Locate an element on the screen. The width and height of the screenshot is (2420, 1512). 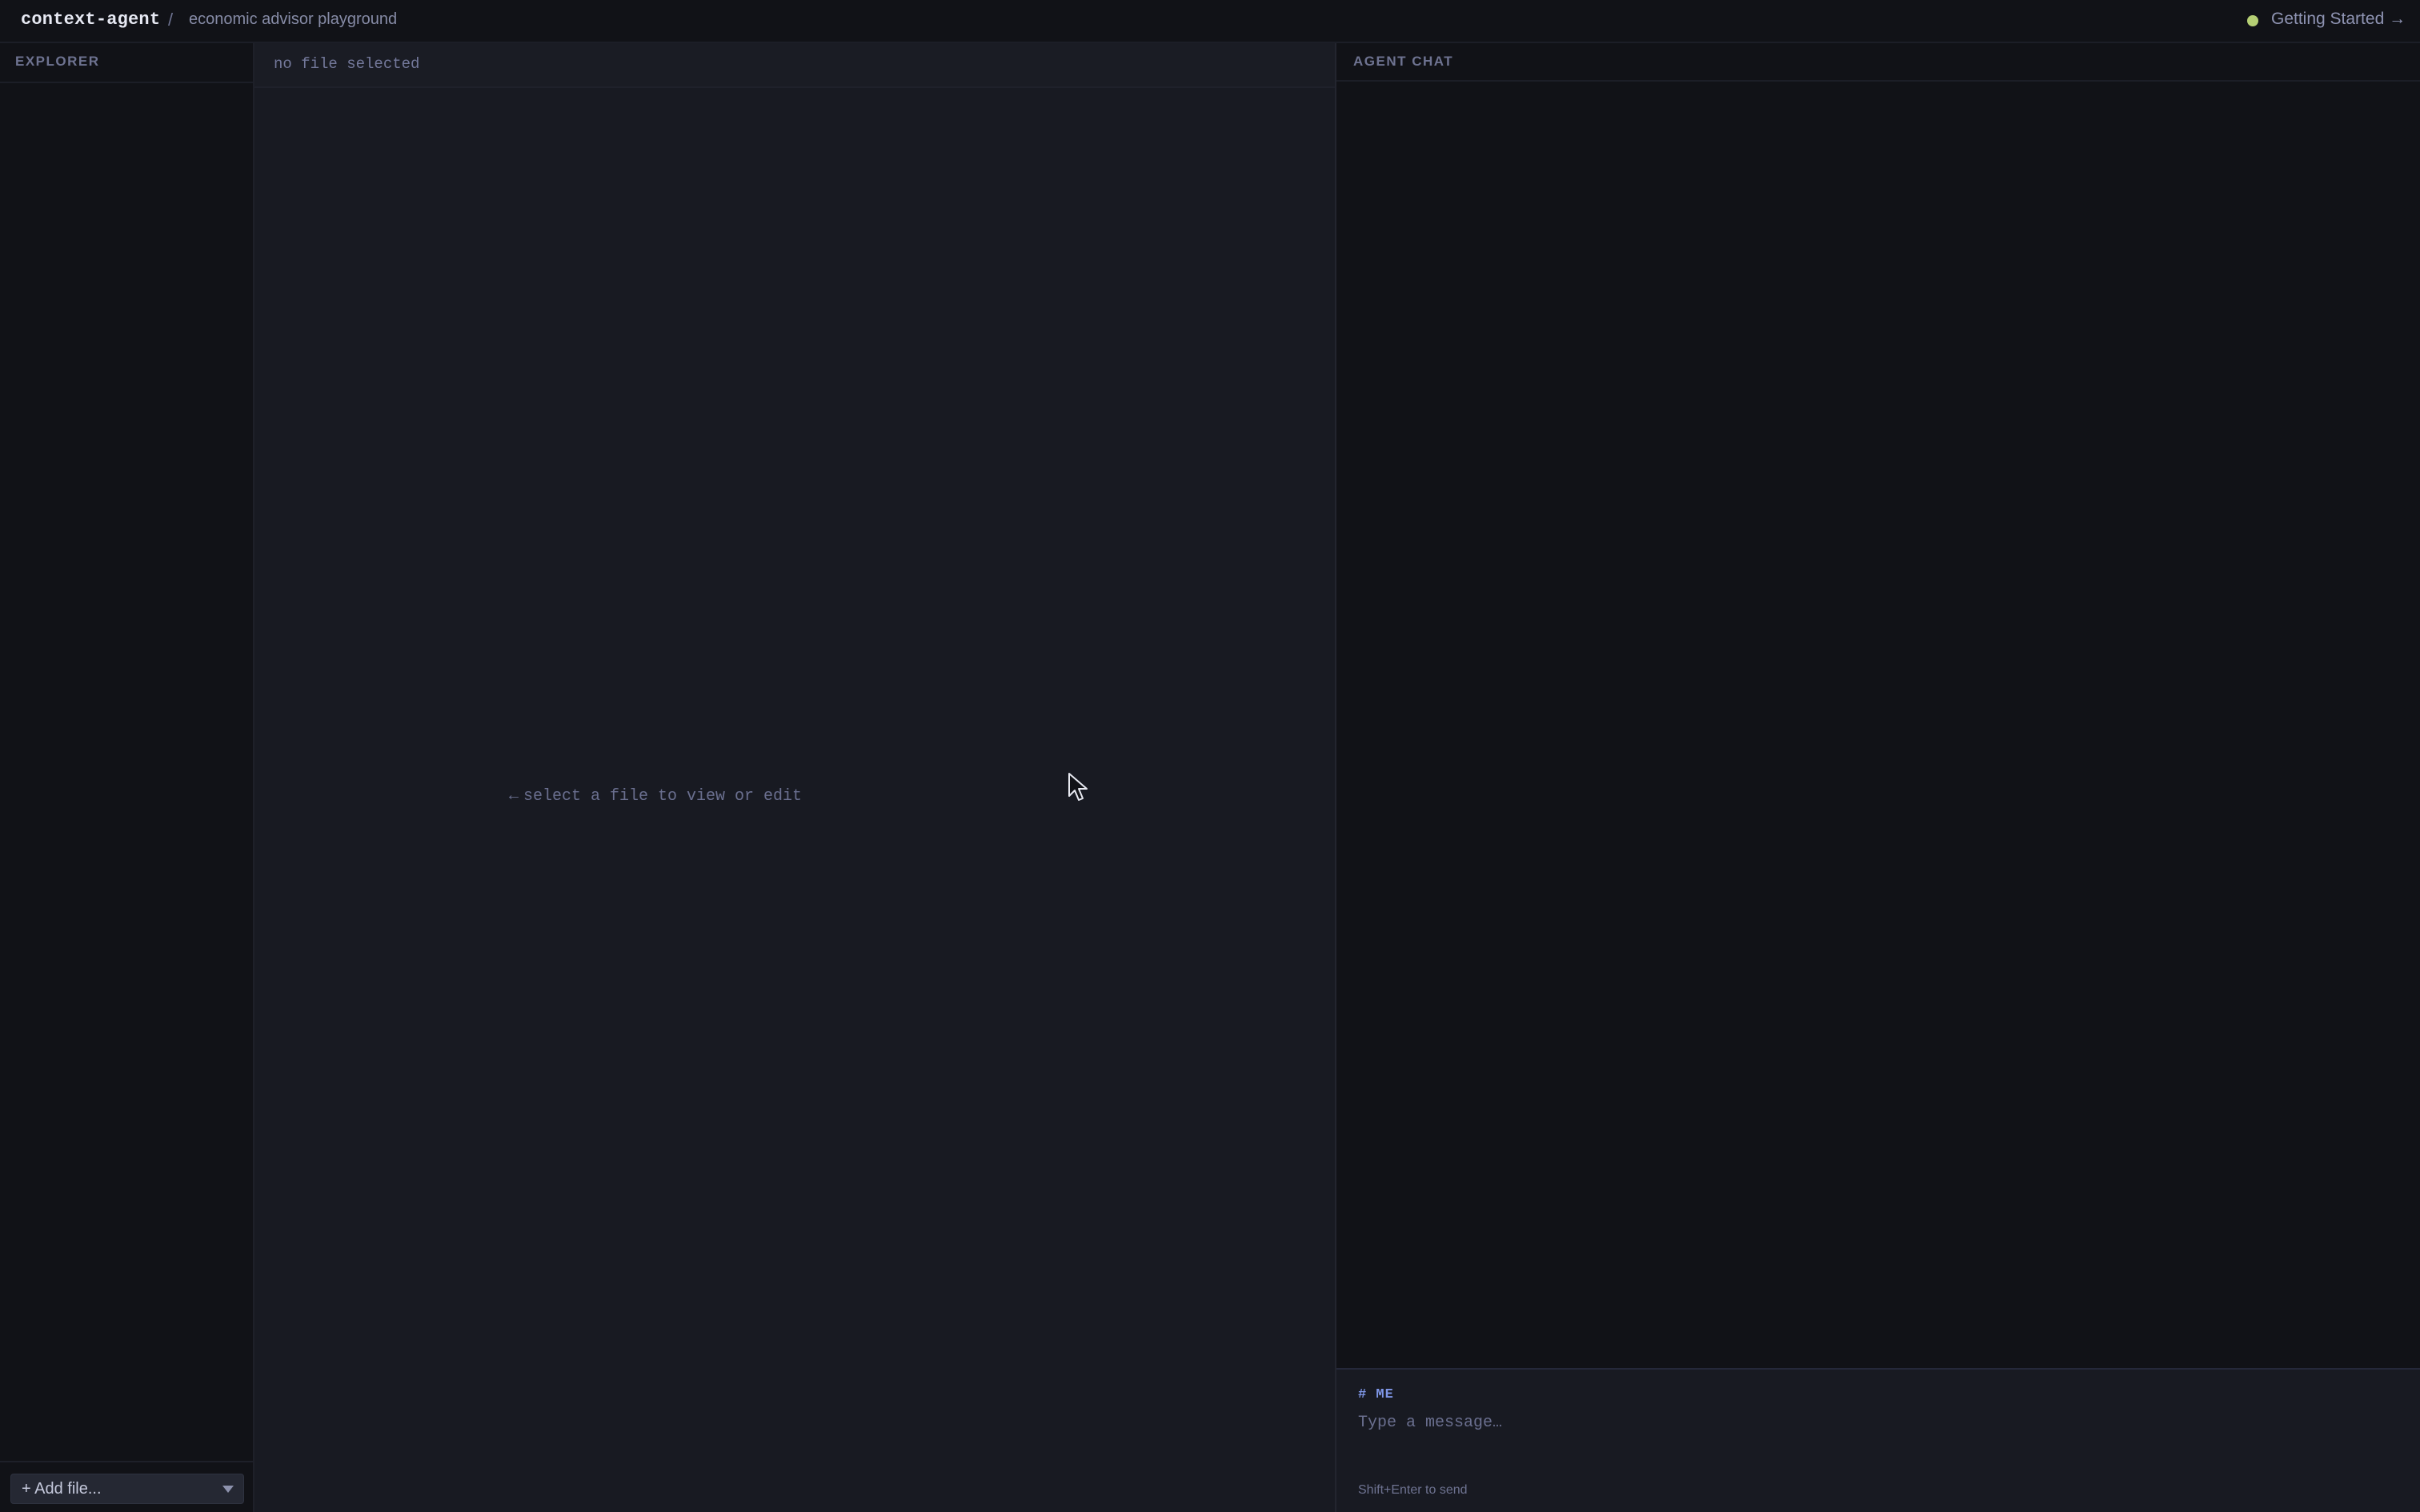
chat-title: AGENT CHAT is located at coordinates (1878, 62).